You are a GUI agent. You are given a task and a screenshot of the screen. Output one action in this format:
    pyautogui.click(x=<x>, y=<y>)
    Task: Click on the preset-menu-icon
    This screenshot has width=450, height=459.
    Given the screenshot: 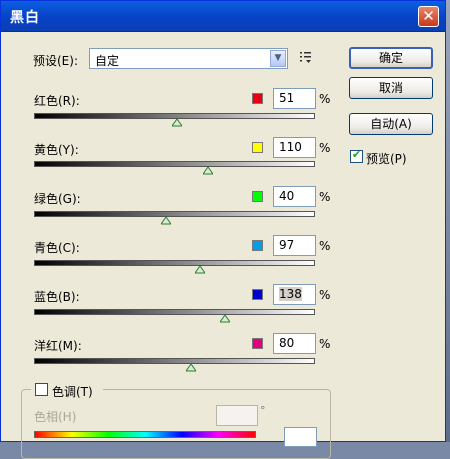 What is the action you would take?
    pyautogui.click(x=306, y=57)
    